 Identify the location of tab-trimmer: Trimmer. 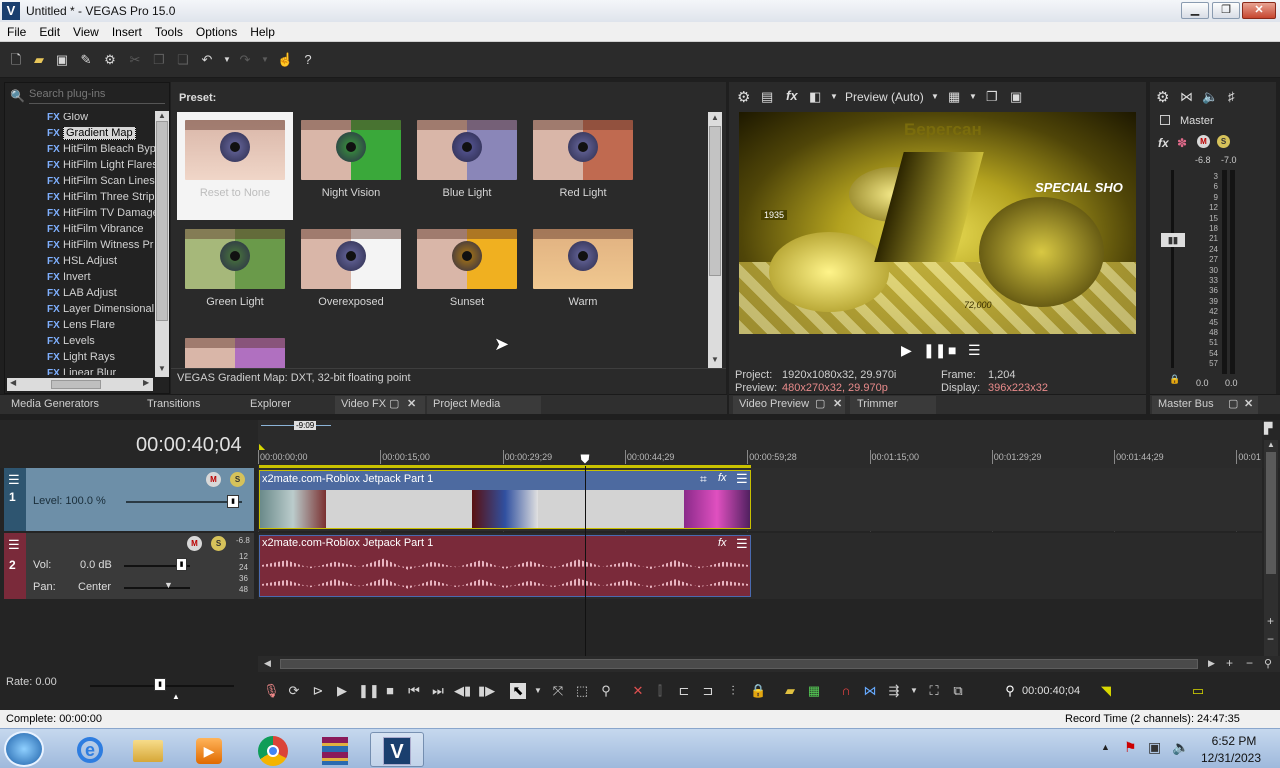
(893, 405).